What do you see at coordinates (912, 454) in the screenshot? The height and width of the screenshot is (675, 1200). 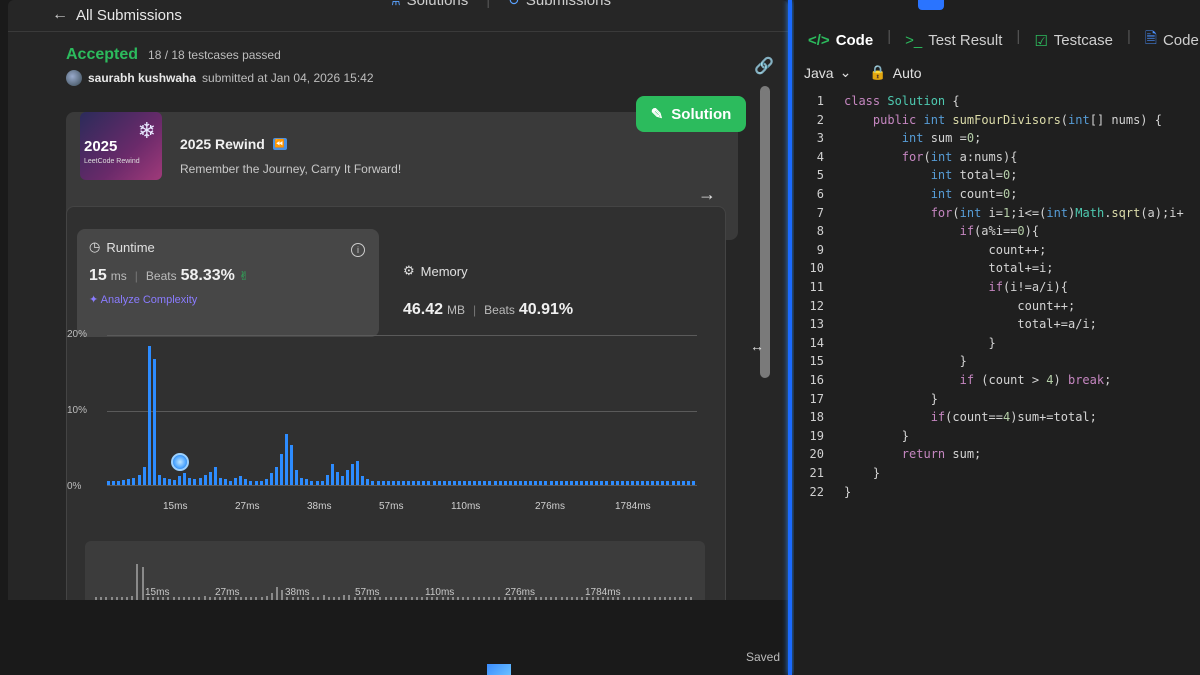 I see `code-line: return sum;` at bounding box center [912, 454].